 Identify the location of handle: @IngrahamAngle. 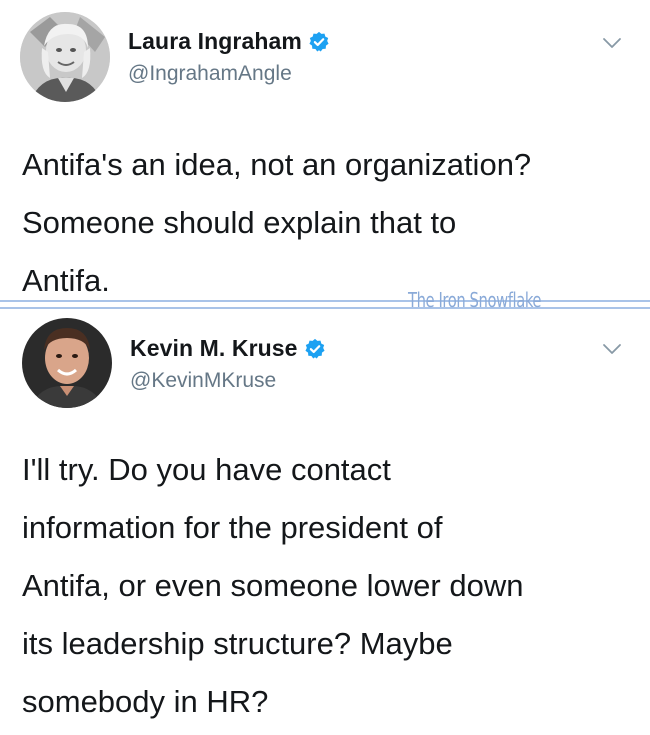
(210, 74).